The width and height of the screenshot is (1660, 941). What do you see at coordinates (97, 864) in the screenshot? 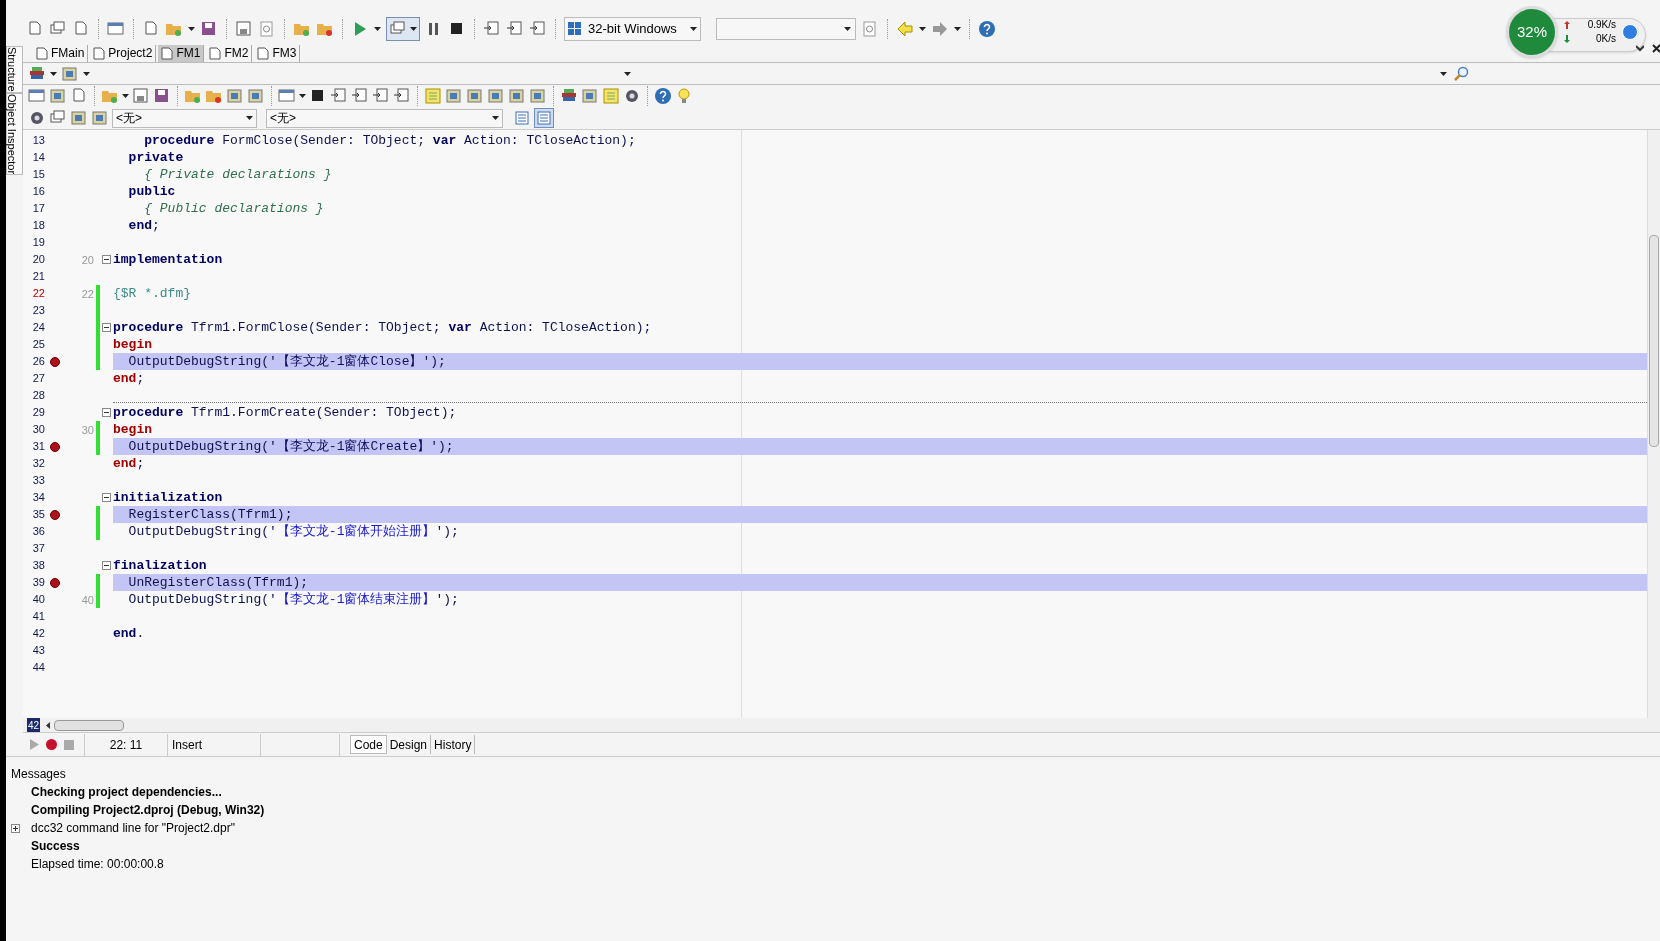
I see `message-item: Elapsed time: 00:00:00.8` at bounding box center [97, 864].